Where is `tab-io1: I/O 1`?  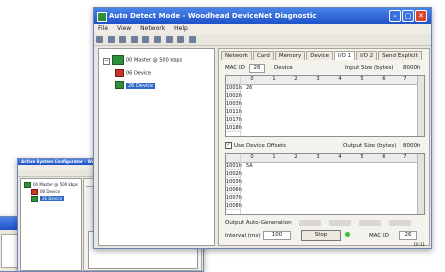 tab-io1: I/O 1 is located at coordinates (345, 55).